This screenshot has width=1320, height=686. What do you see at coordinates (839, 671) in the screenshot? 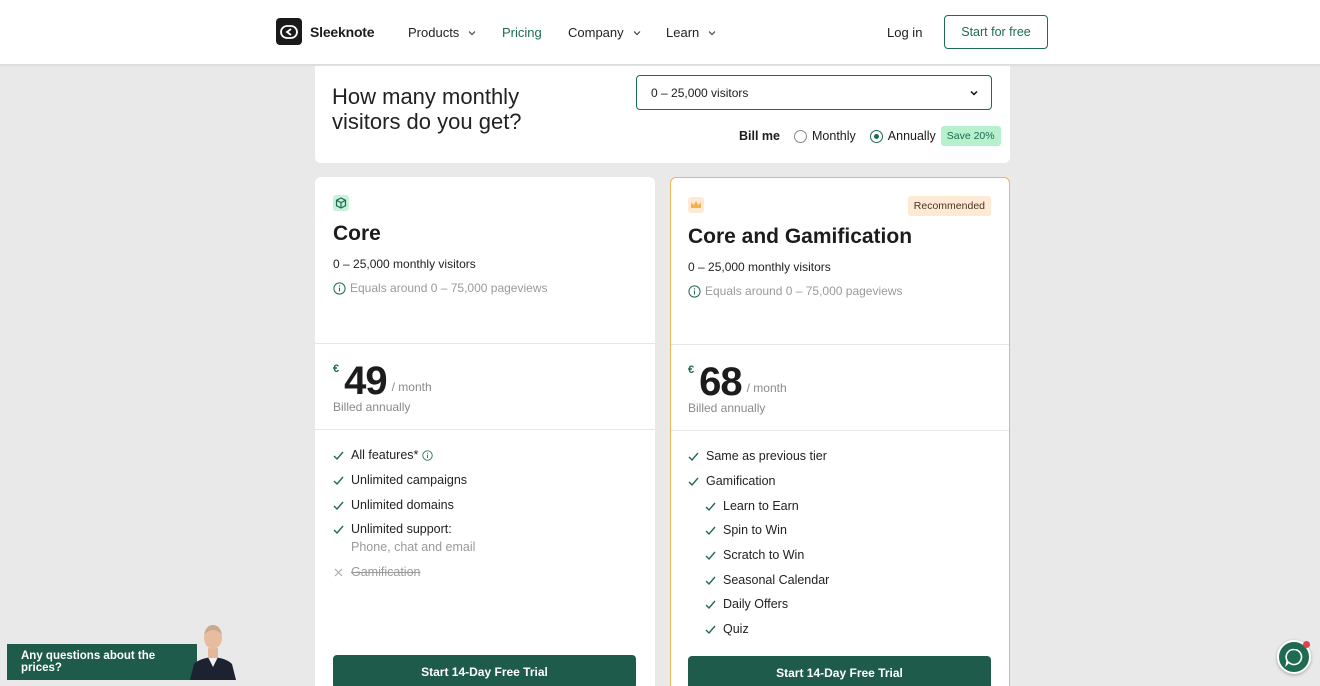
I see `start-trial-button-gamification: Start 14-Day Free Trial` at bounding box center [839, 671].